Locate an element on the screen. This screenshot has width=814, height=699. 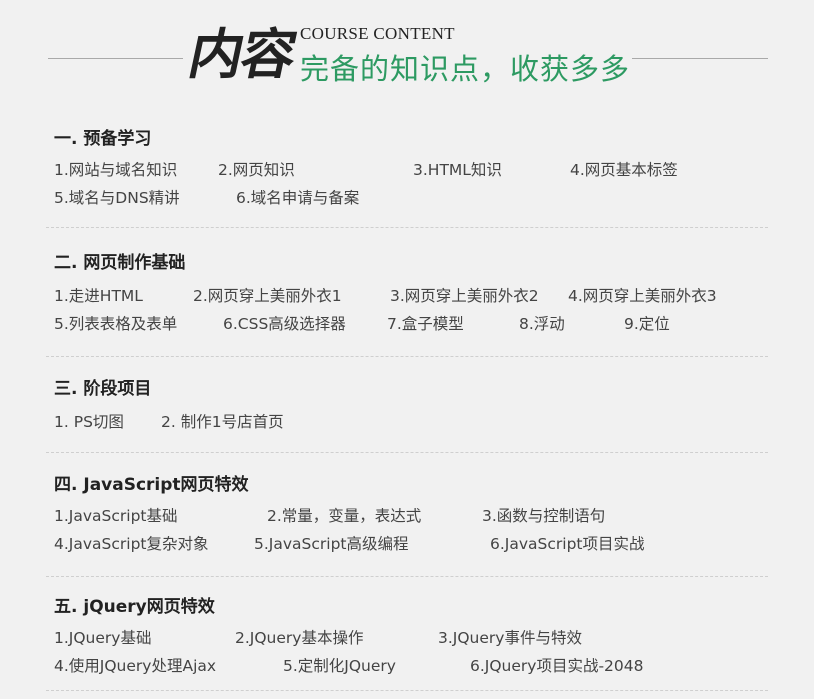
course-item: 5.列表表格及表单 is located at coordinates (116, 324).